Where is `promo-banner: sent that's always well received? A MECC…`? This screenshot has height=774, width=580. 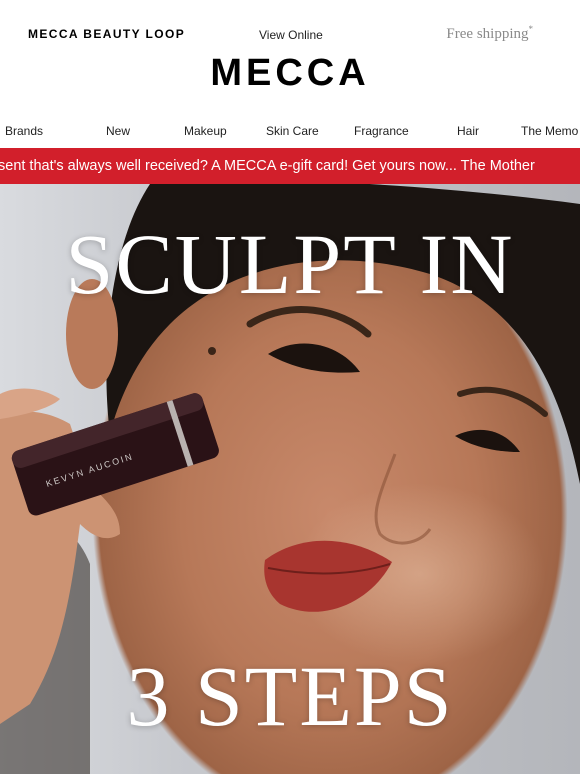
promo-banner: sent that's always well received? A MECC… is located at coordinates (290, 166).